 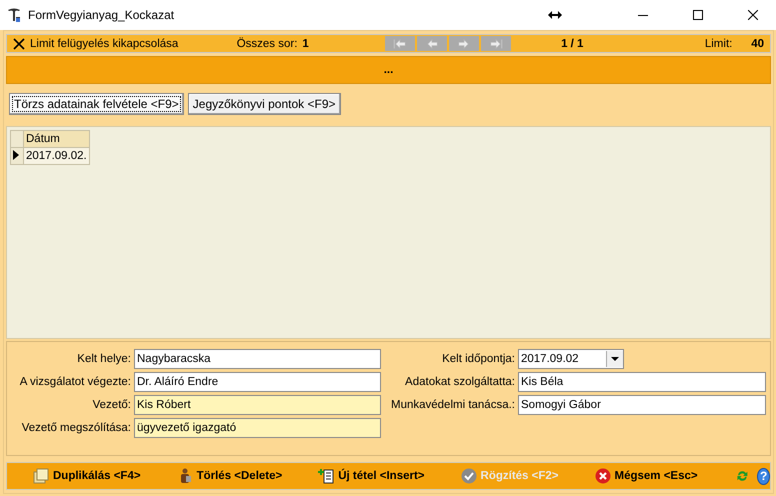 What do you see at coordinates (14, 15) in the screenshot?
I see `app-icon` at bounding box center [14, 15].